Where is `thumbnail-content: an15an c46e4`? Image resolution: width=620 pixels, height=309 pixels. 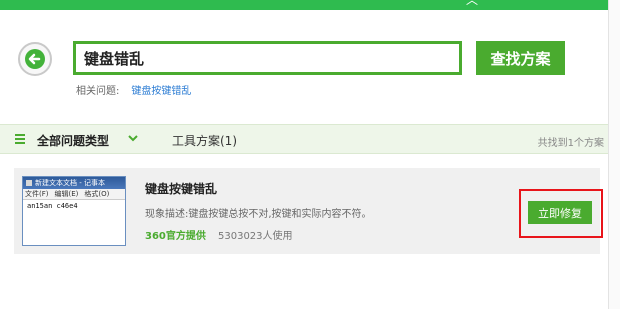
thumbnail-content: an15an c46e4 is located at coordinates (52, 206).